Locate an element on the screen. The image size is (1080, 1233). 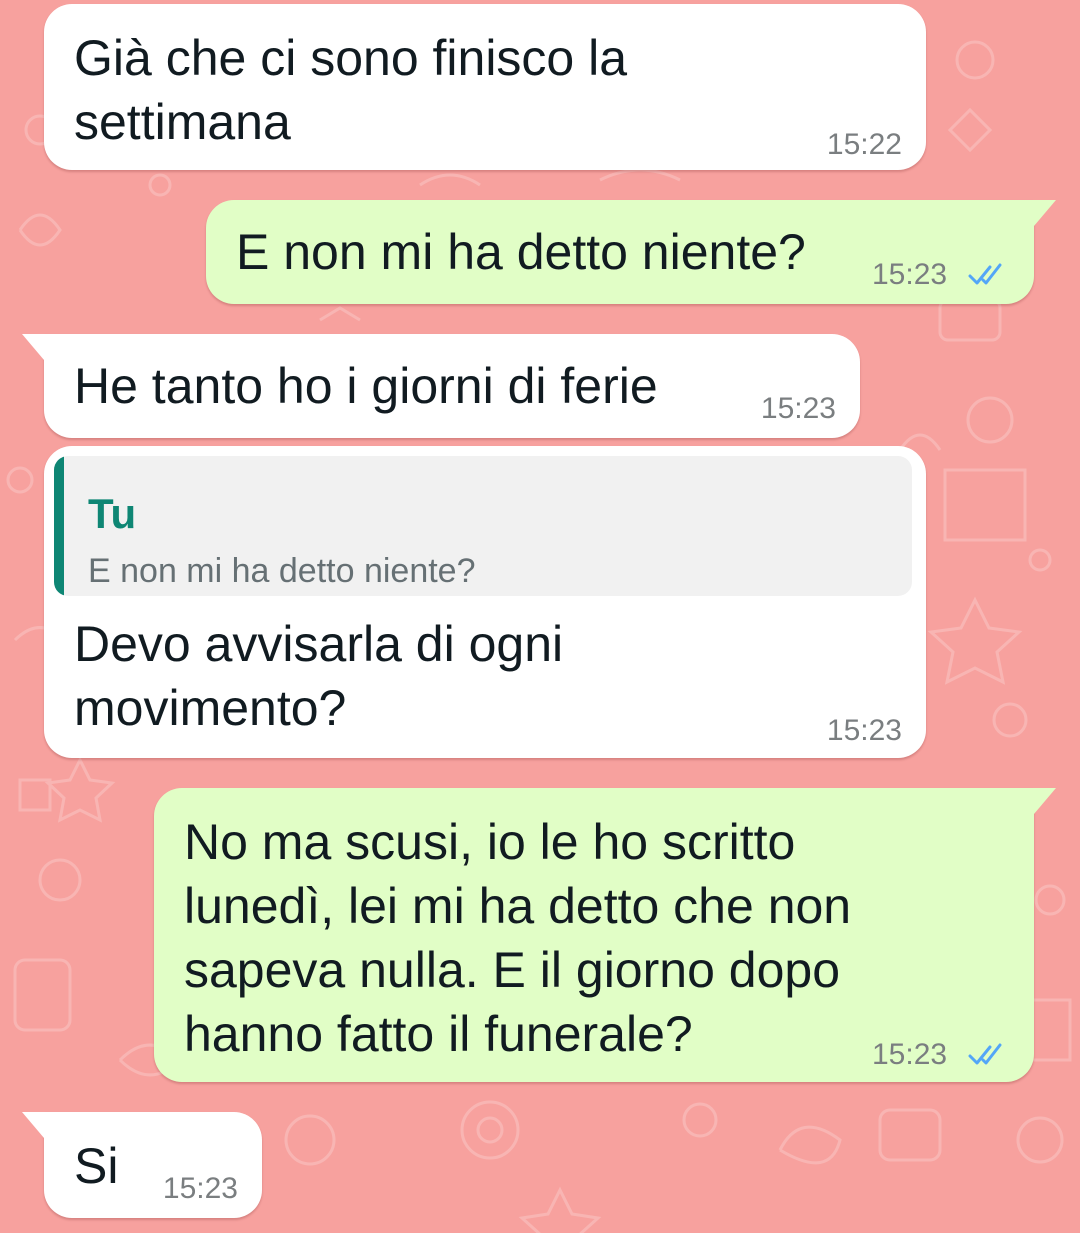
message-text: Devo avvisarla di ogni movimento? is located at coordinates (319, 676).